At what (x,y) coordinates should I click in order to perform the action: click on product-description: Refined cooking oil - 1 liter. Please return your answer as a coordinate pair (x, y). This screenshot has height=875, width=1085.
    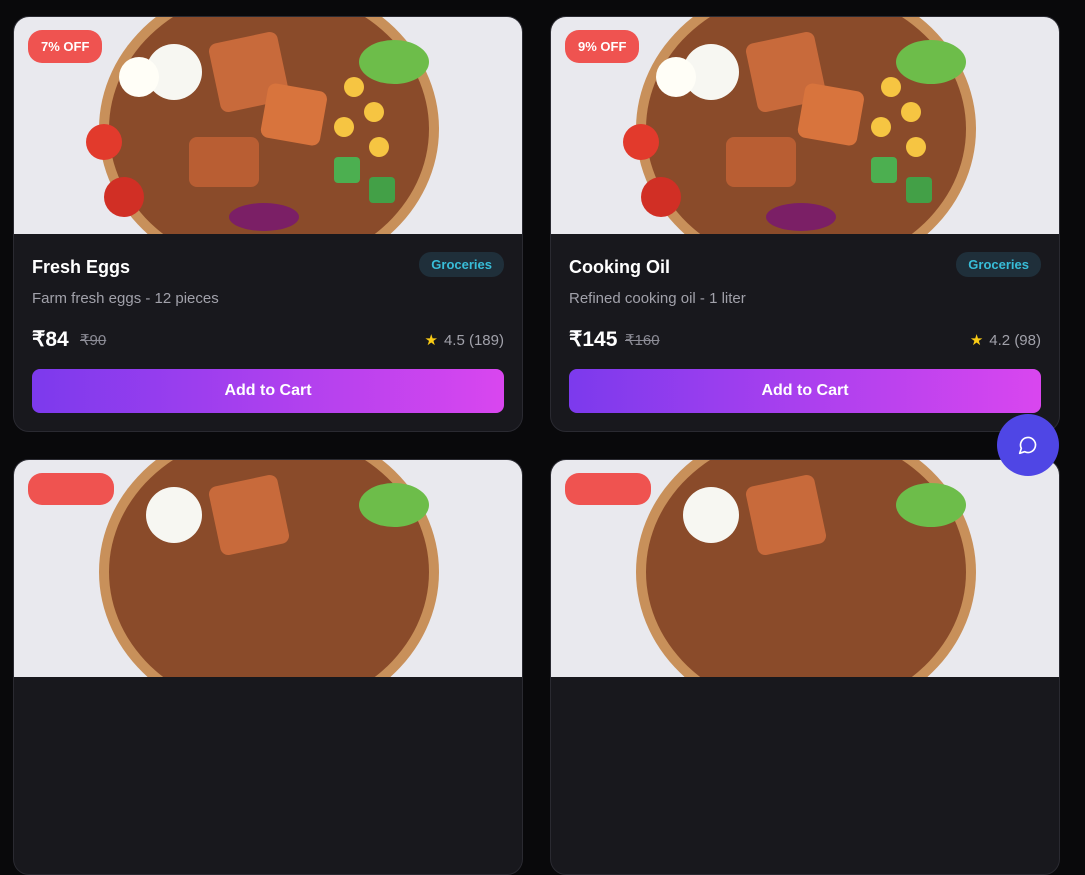
    Looking at the image, I should click on (657, 298).